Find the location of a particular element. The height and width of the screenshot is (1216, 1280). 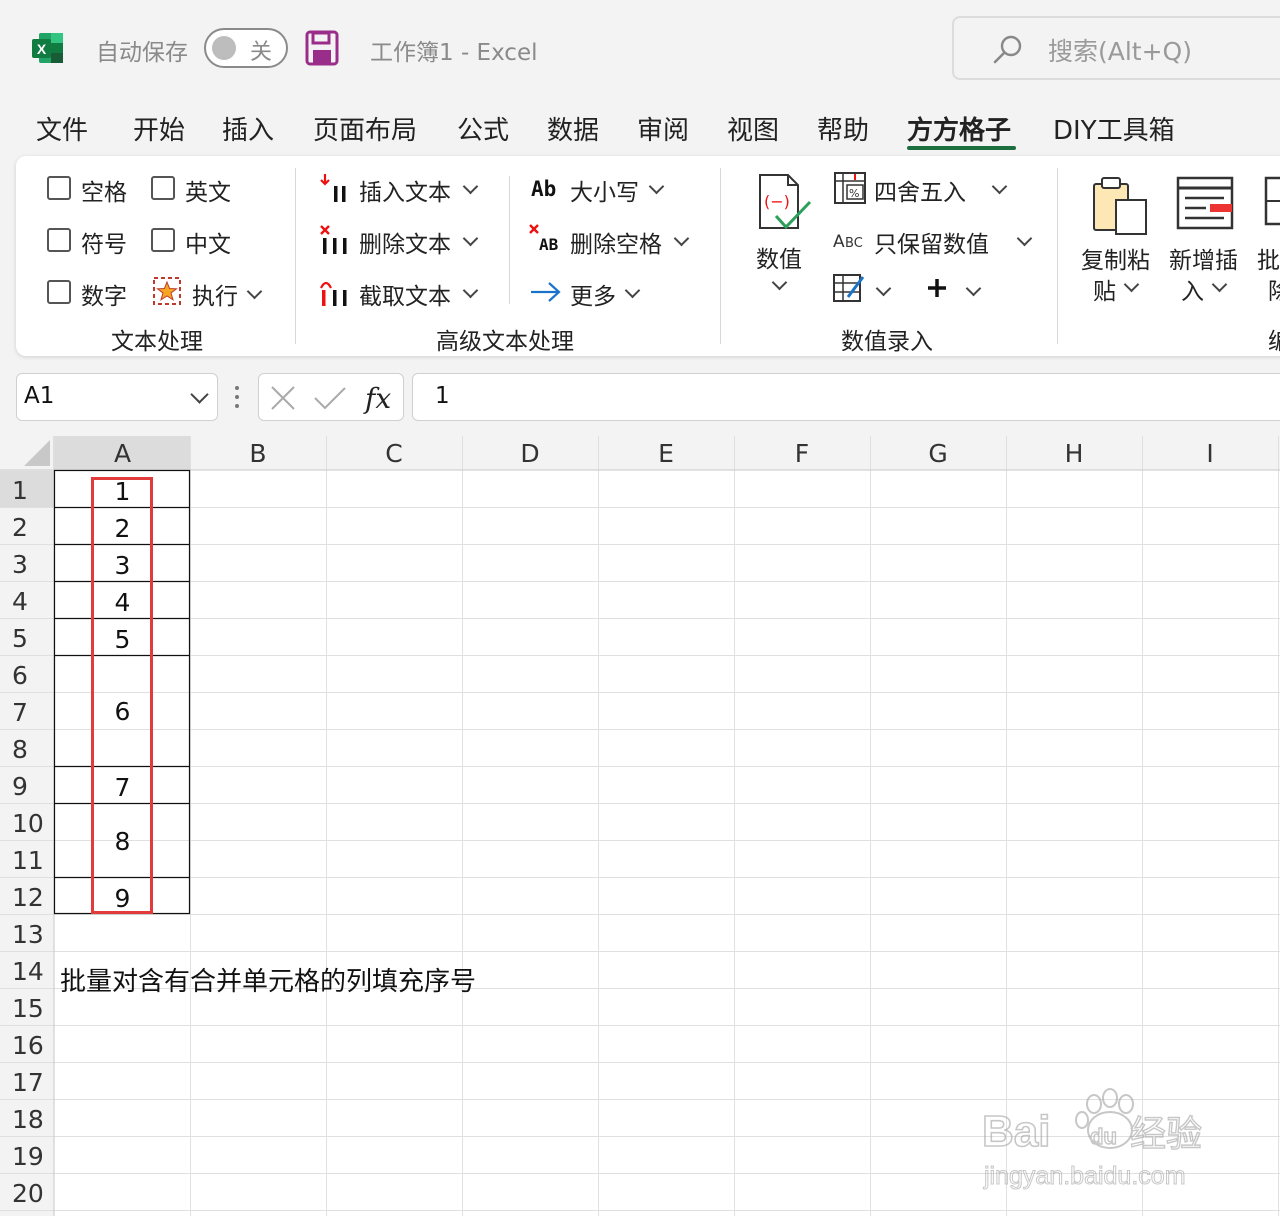

tab-formulas: 公式 is located at coordinates (483, 128).